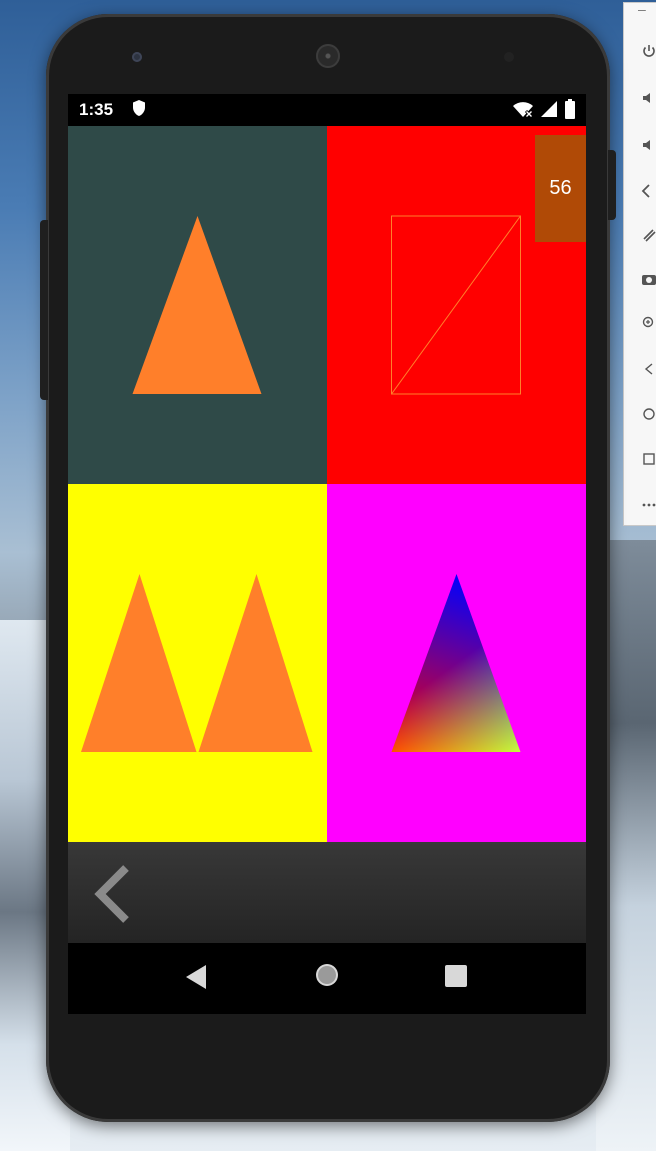 The height and width of the screenshot is (1151, 656). What do you see at coordinates (549, 111) in the screenshot?
I see `signal-icon` at bounding box center [549, 111].